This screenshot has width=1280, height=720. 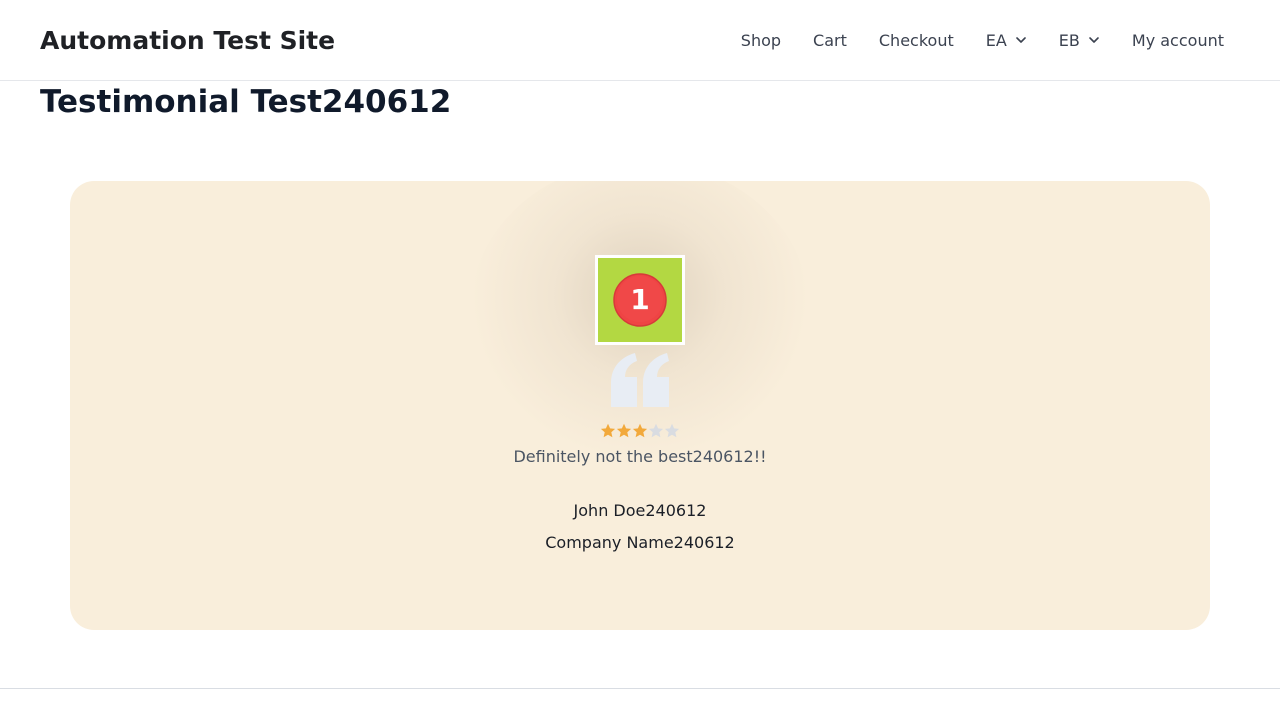 I want to click on nav-item-label: Cart, so click(x=830, y=40).